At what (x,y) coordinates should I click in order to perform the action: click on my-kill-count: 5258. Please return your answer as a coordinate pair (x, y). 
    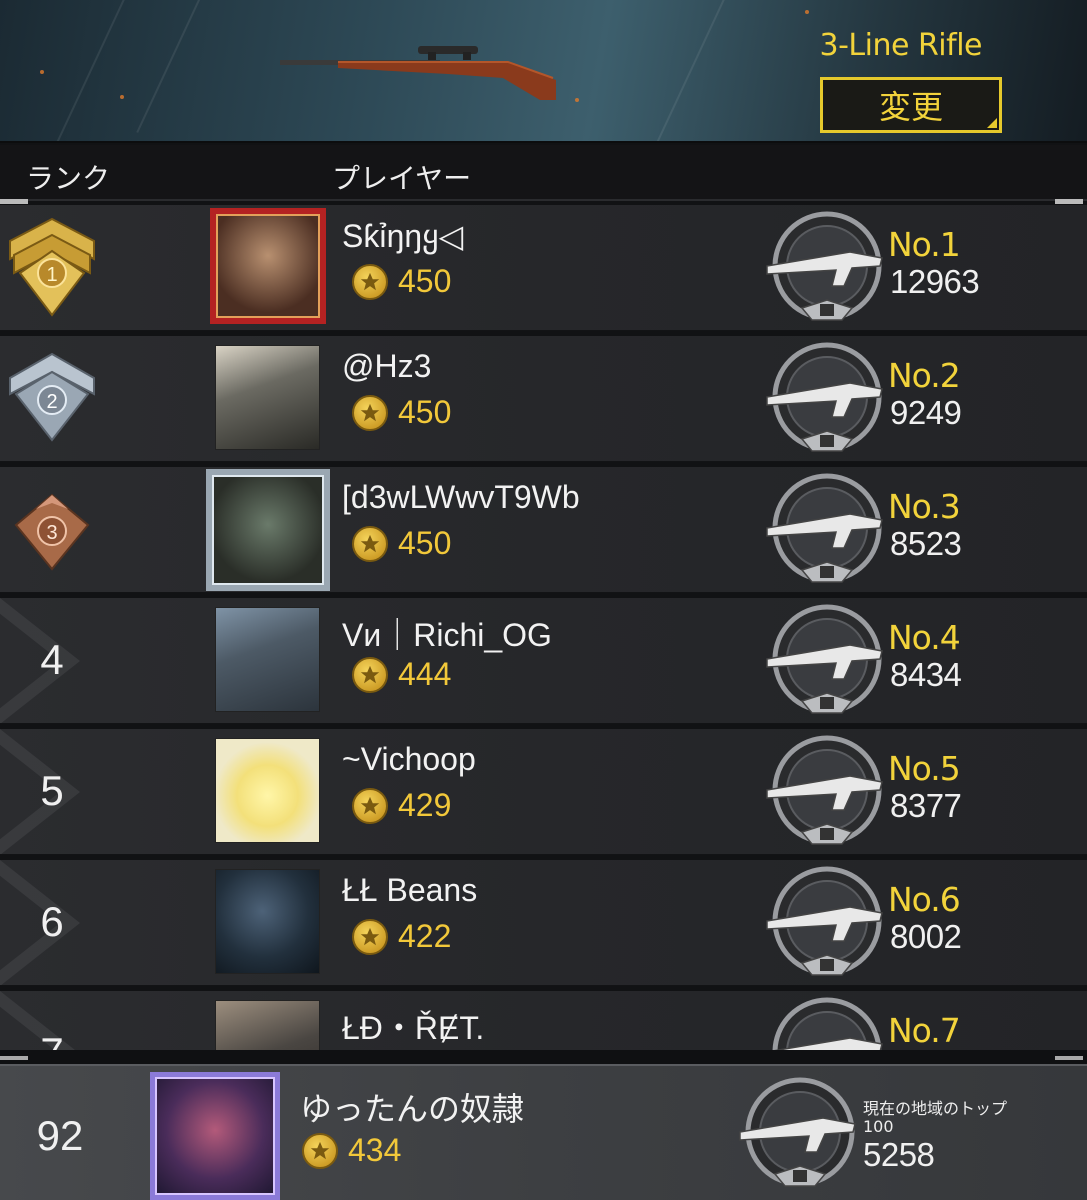
    Looking at the image, I should click on (899, 1154).